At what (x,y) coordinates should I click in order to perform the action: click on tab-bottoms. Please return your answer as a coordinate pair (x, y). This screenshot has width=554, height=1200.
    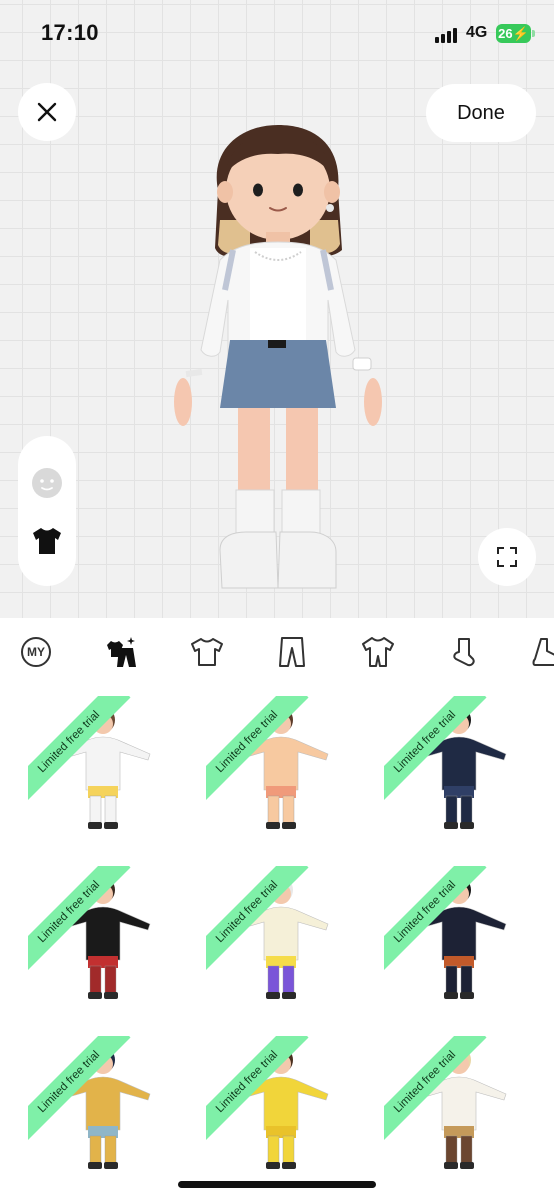
    Looking at the image, I should click on (292, 652).